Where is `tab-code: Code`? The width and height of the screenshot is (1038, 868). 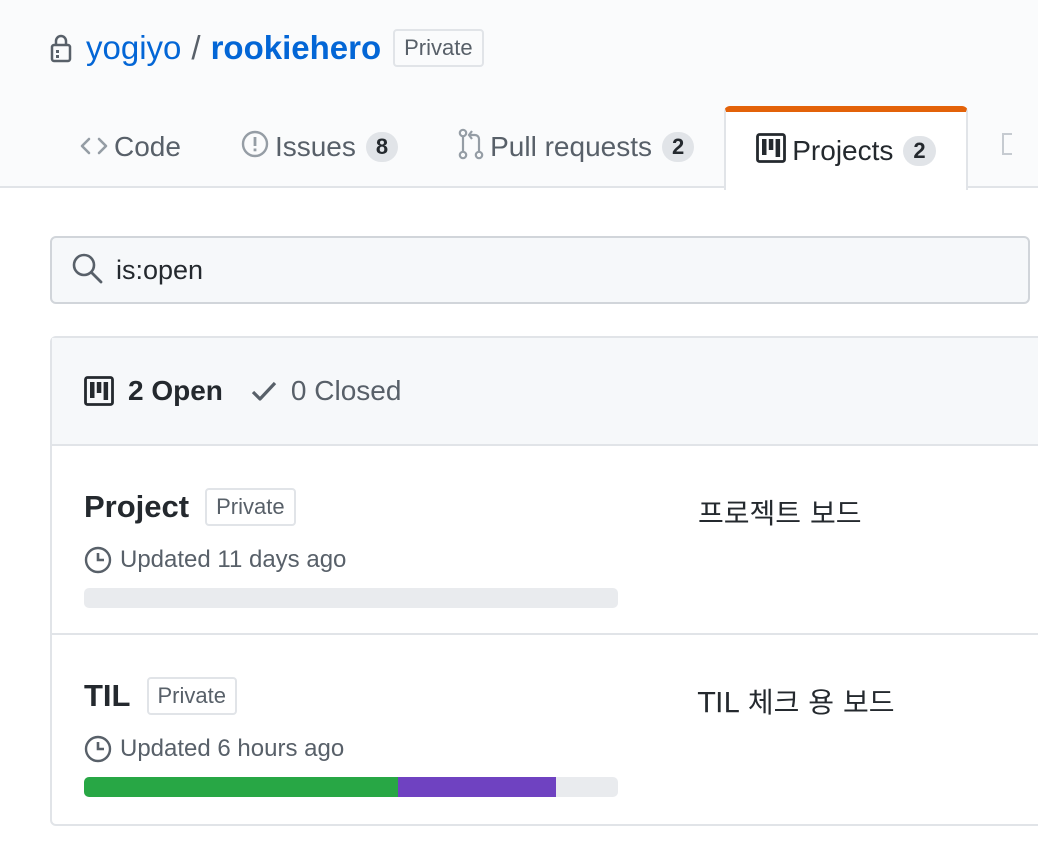
tab-code: Code is located at coordinates (130, 147).